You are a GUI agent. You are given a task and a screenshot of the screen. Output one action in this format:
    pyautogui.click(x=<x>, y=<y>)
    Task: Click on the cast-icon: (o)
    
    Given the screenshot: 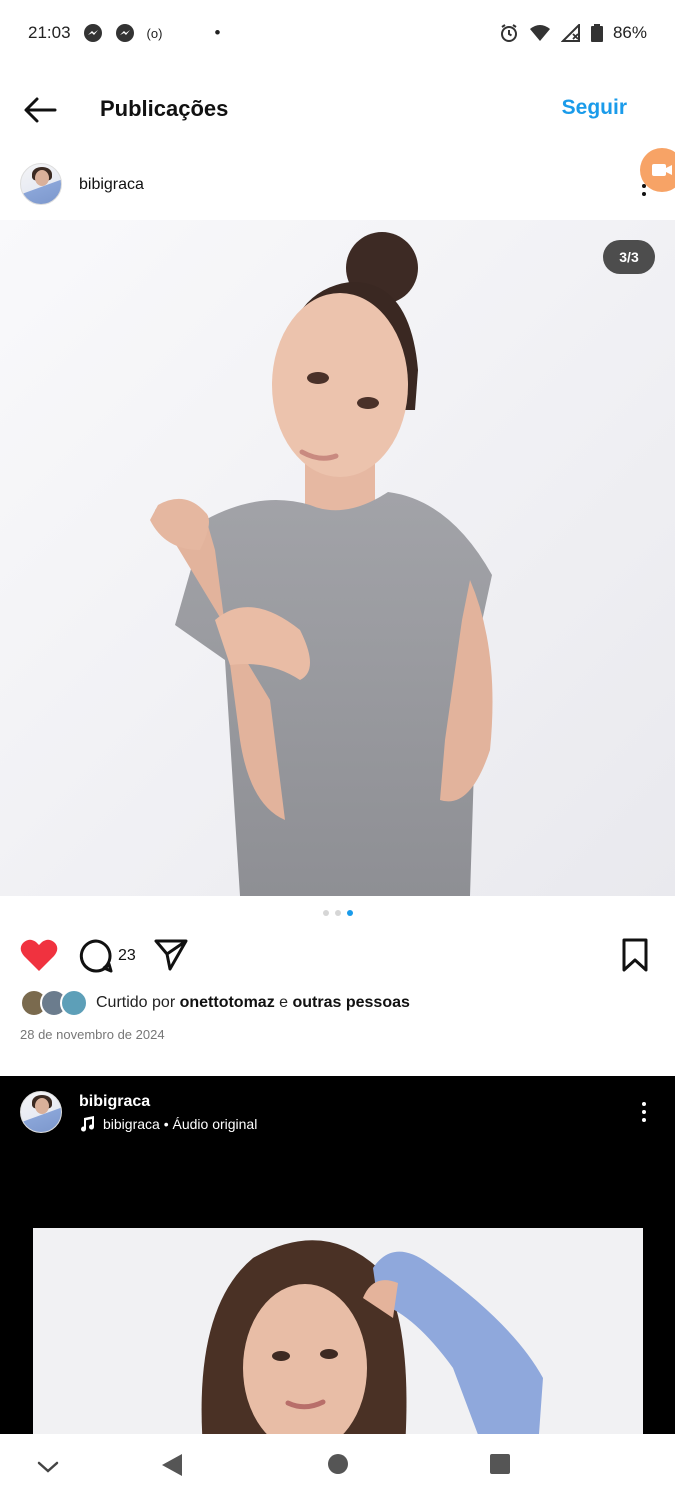 What is the action you would take?
    pyautogui.click(x=154, y=33)
    